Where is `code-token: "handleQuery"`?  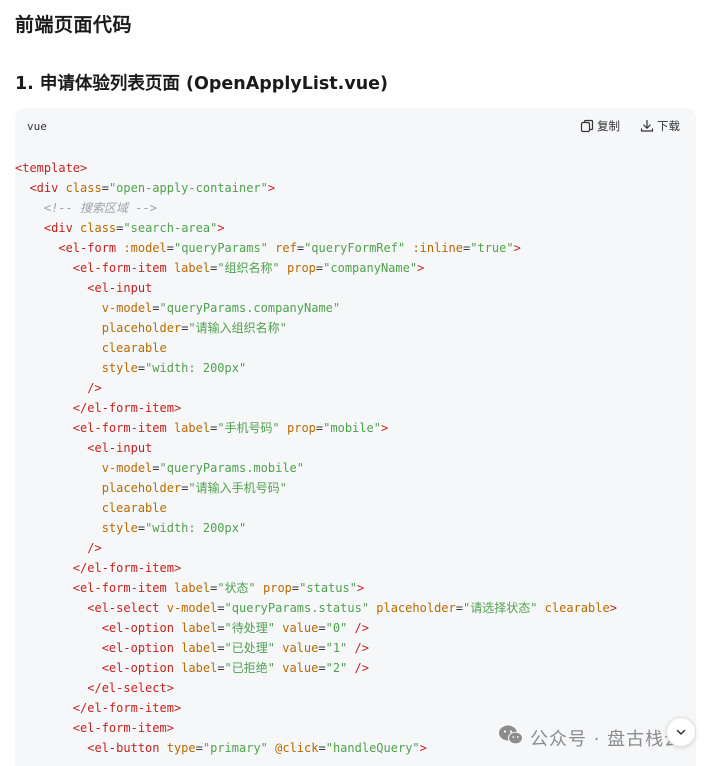
code-token: "handleQuery" is located at coordinates (372, 748).